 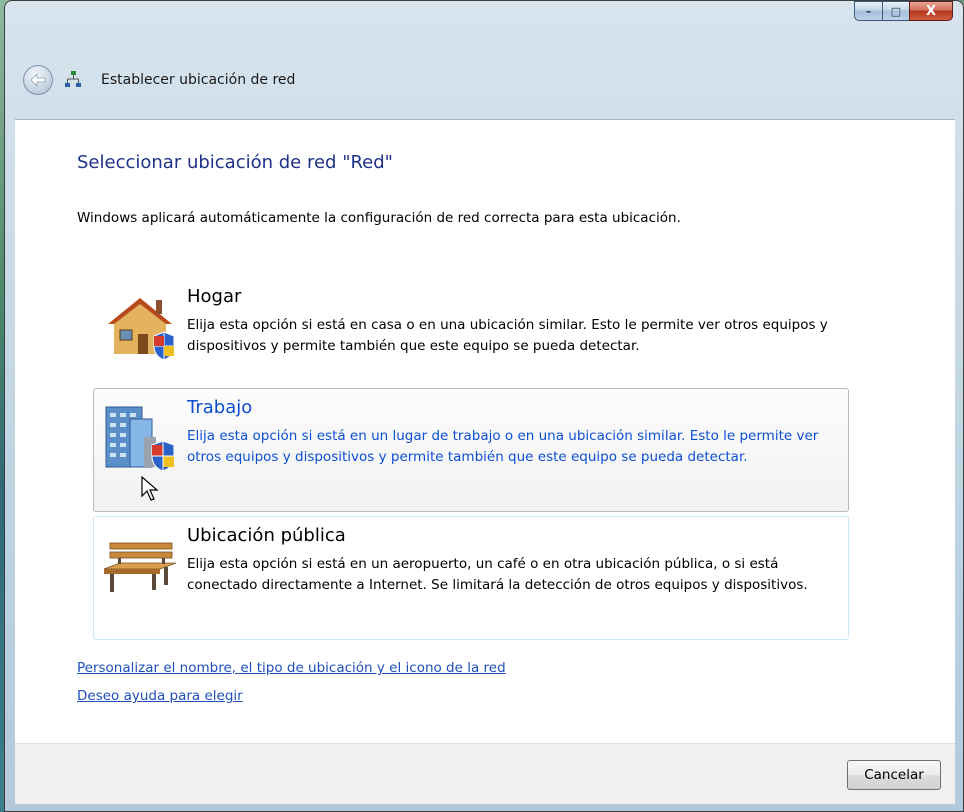 I want to click on option-home-title: Hogar, so click(x=214, y=296).